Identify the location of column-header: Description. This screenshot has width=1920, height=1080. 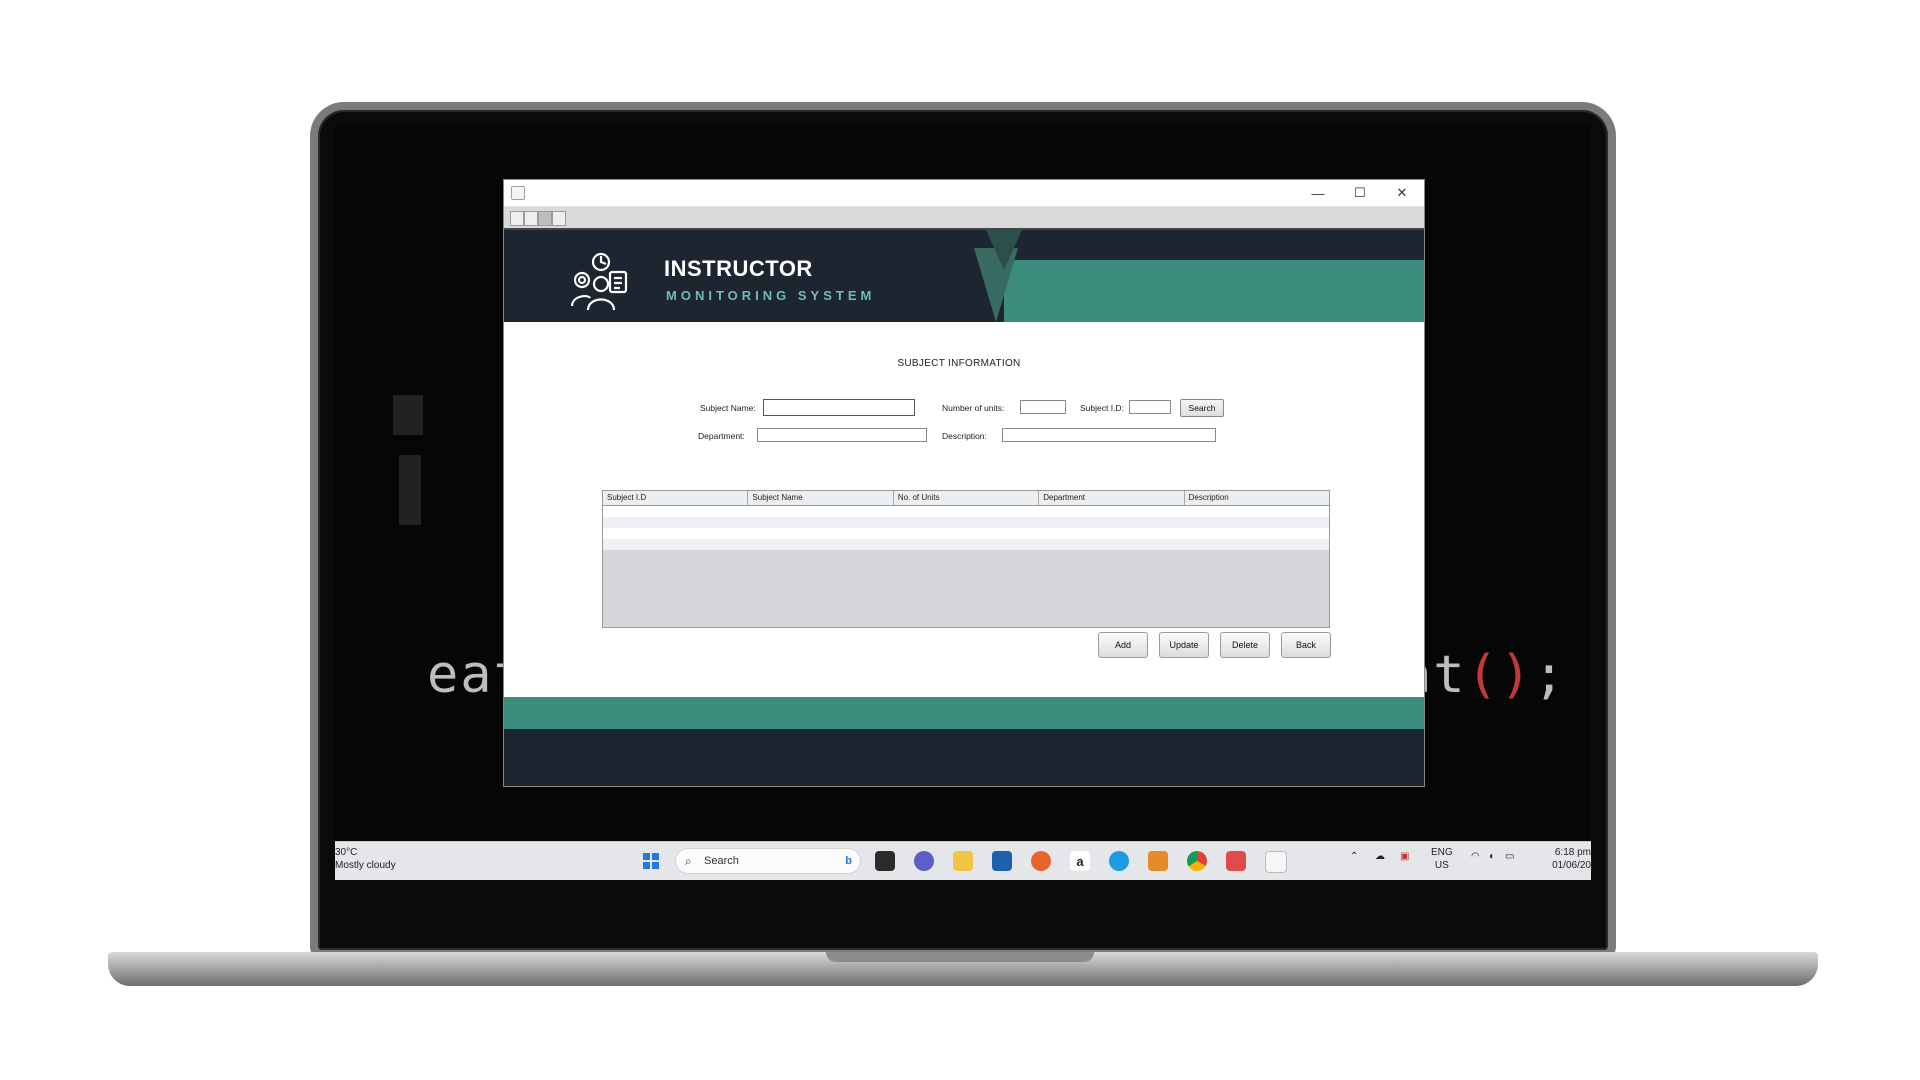
(1257, 498).